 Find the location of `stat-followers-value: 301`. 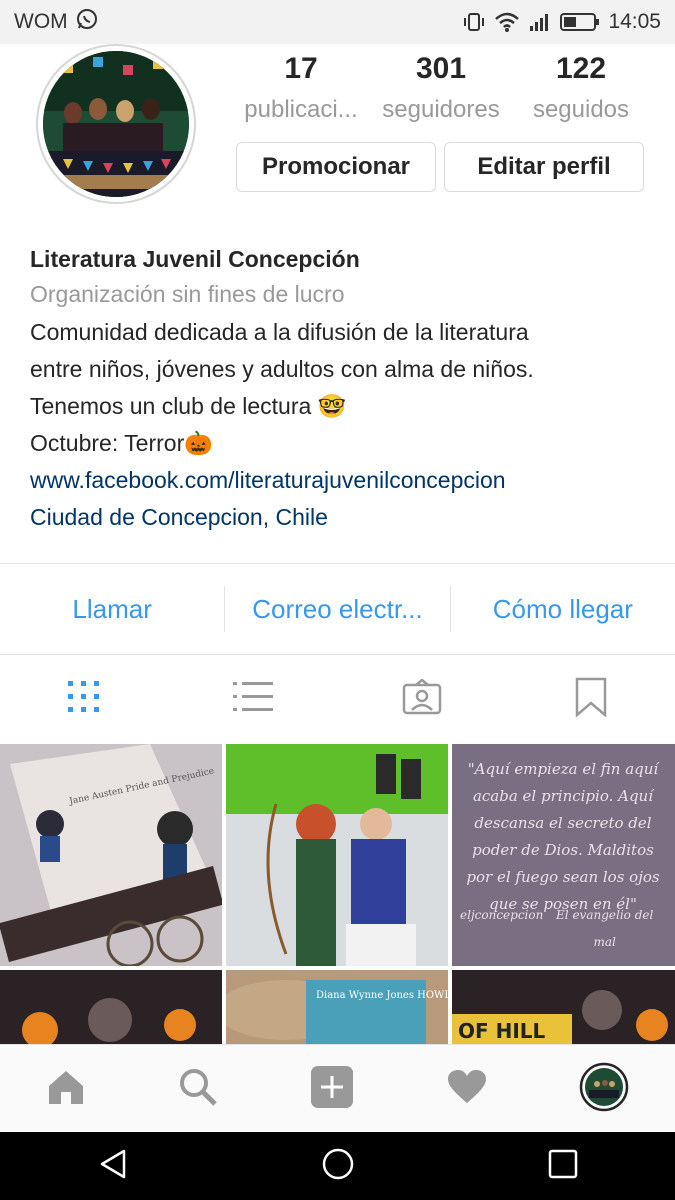

stat-followers-value: 301 is located at coordinates (441, 68).